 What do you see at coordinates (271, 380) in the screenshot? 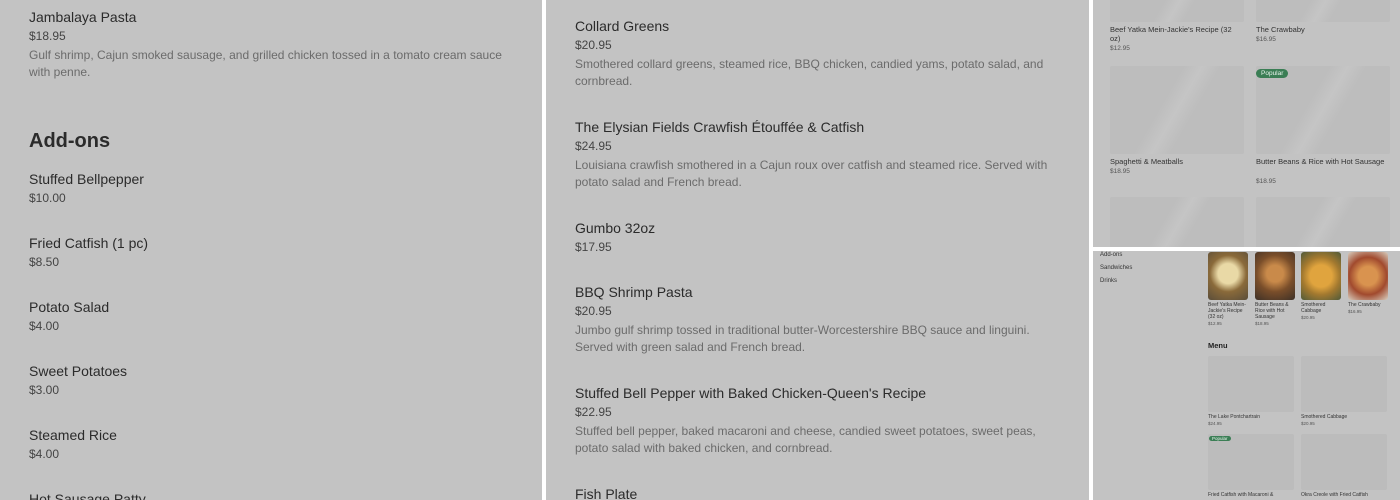
I see `menu-item: Sweet Potatoes $3.00` at bounding box center [271, 380].